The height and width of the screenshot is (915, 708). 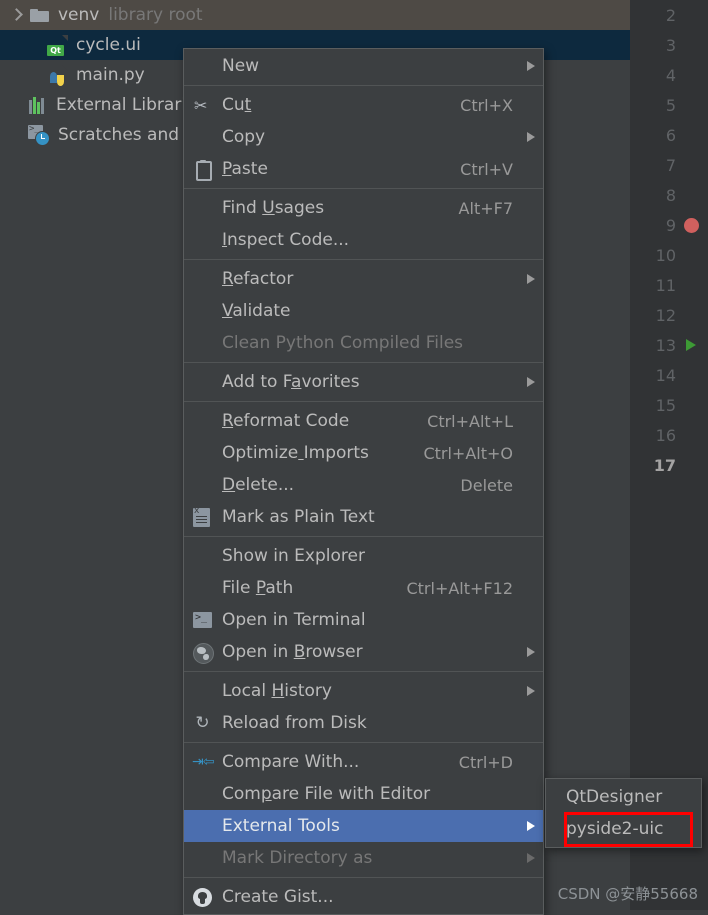 I want to click on gutter-line-4: 4, so click(x=669, y=75).